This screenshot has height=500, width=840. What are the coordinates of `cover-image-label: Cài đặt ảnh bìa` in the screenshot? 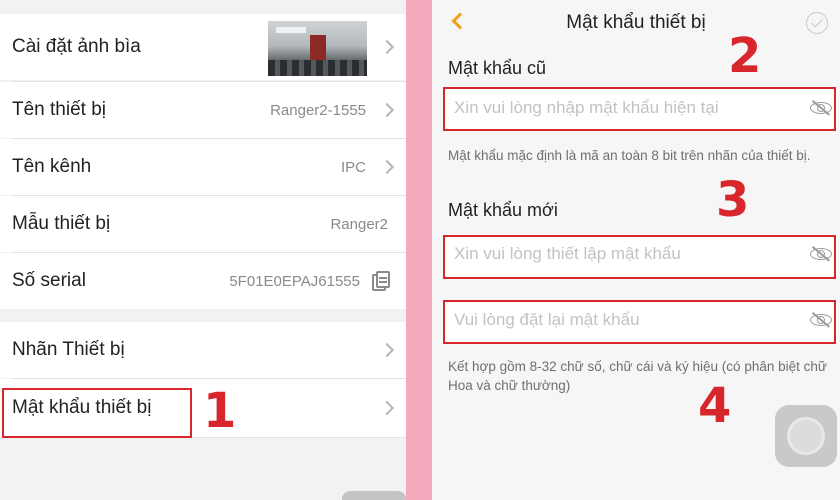 It's located at (76, 46).